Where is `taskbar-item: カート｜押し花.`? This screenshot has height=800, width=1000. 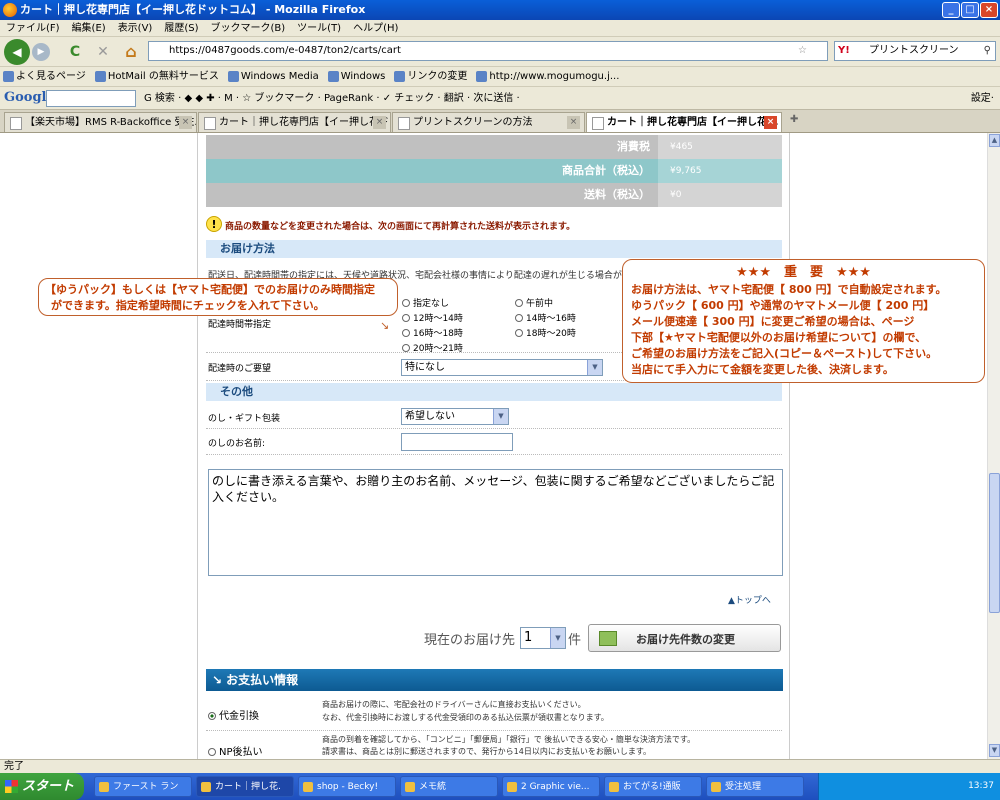 taskbar-item: カート｜押し花. is located at coordinates (245, 786).